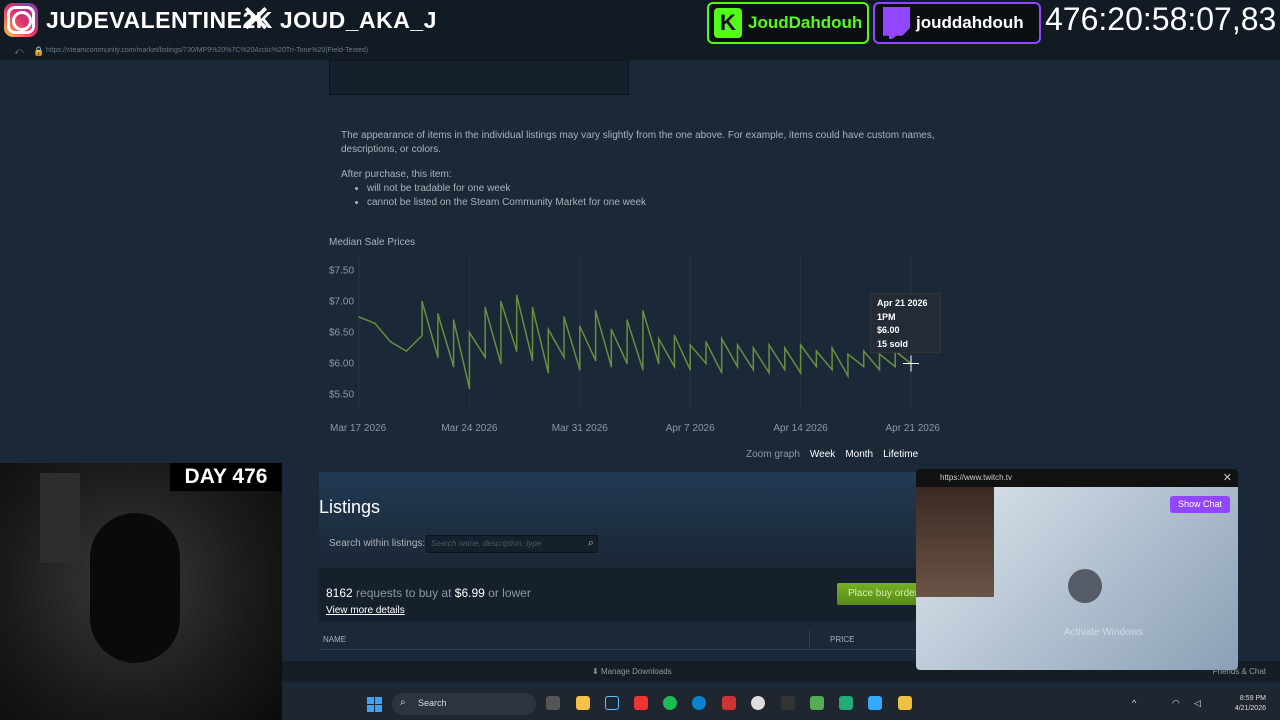 This screenshot has width=1280, height=720. Describe the element at coordinates (670, 703) in the screenshot. I see `spotify-icon` at that location.